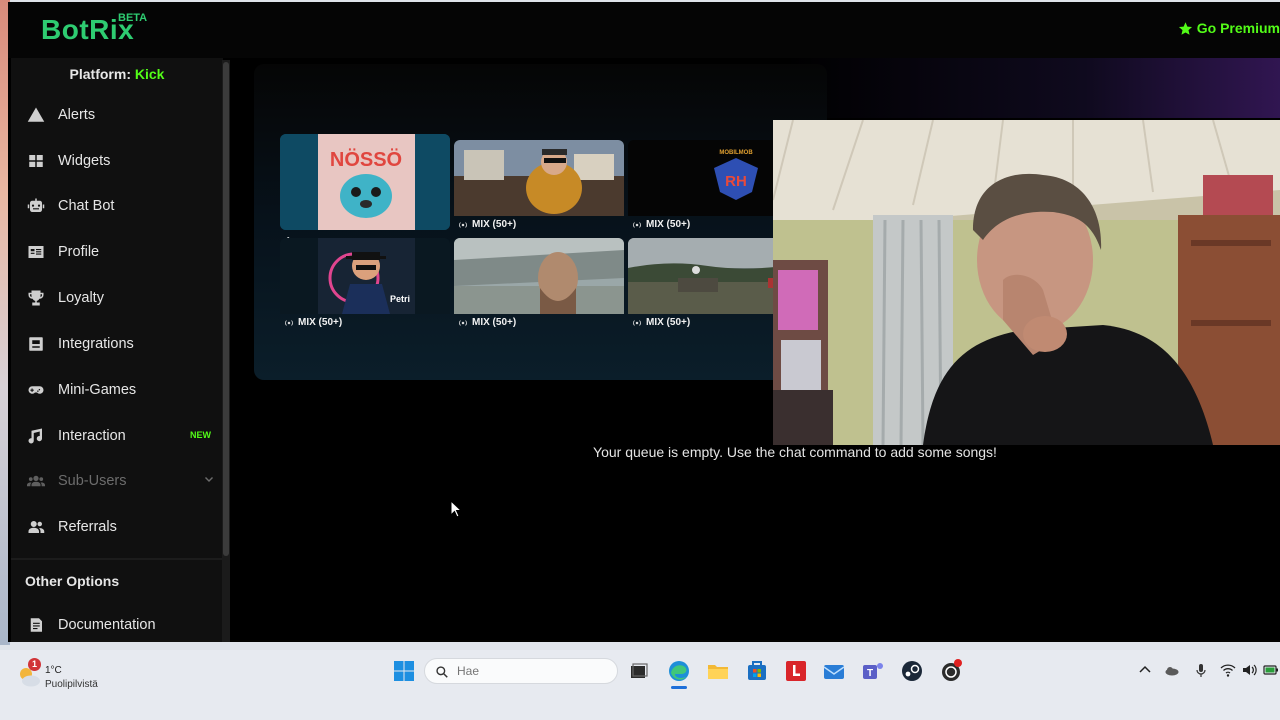 Image resolution: width=1280 pixels, height=720 pixels. I want to click on sidebar-item-alerts: Alerts, so click(117, 115).